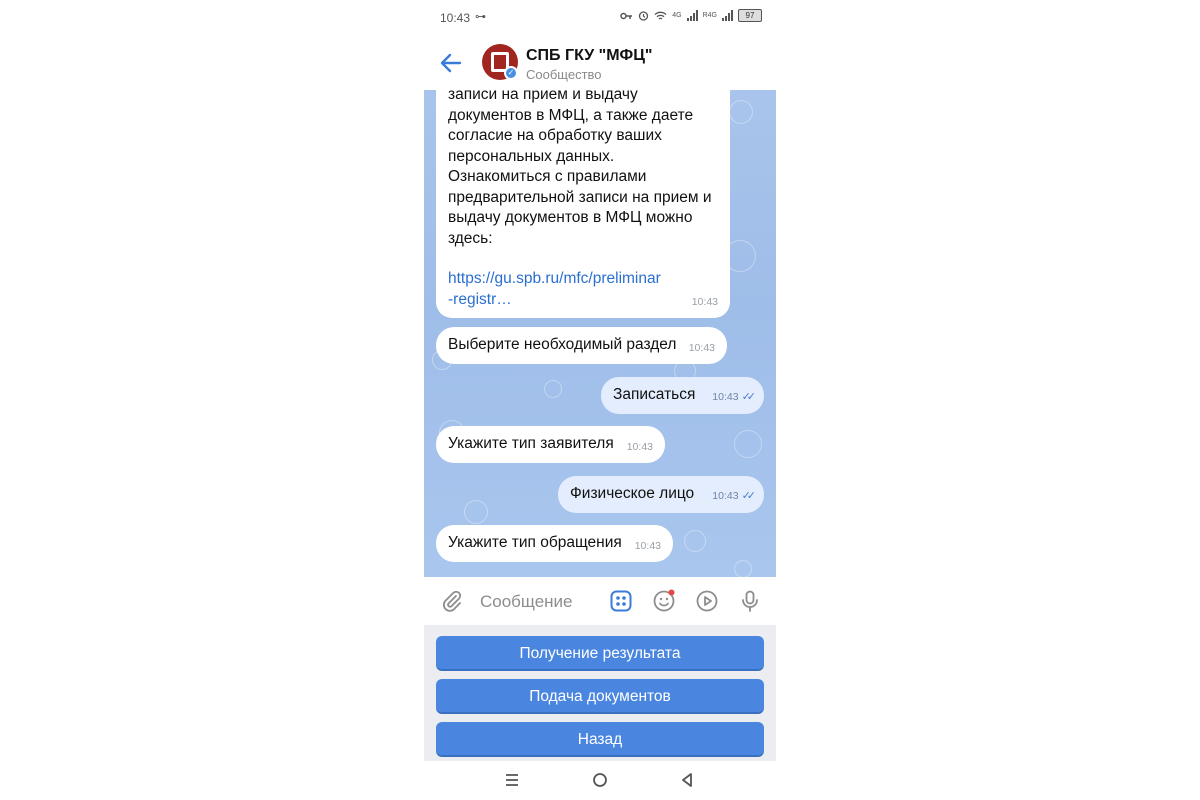 Image resolution: width=1200 pixels, height=800 pixels. What do you see at coordinates (632, 493) in the screenshot?
I see `message-text: Физическое лицо` at bounding box center [632, 493].